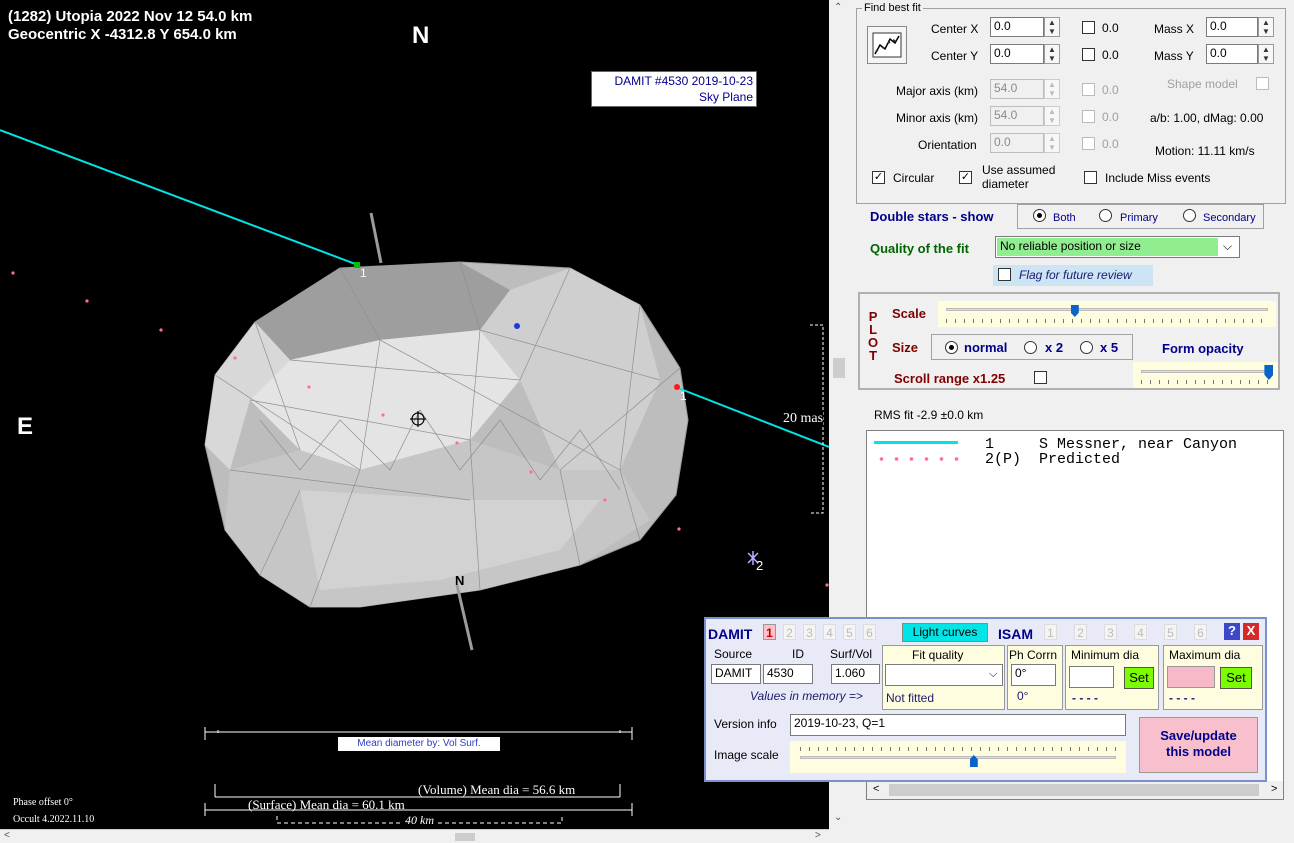  I want to click on version-info-label: Version info, so click(745, 724).